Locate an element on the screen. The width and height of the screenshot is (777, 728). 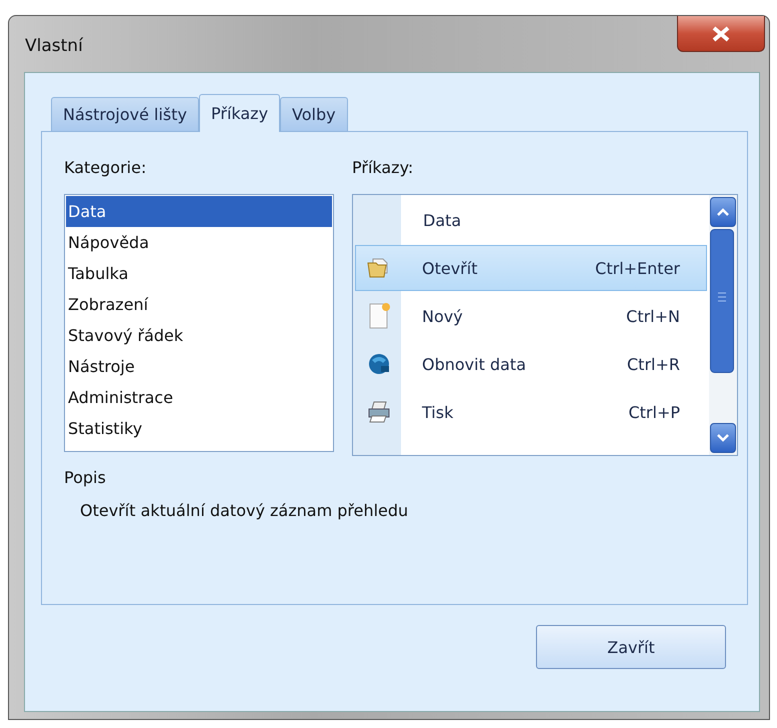
description-text: Otevřít aktuální datový záznam přehledu is located at coordinates (245, 510).